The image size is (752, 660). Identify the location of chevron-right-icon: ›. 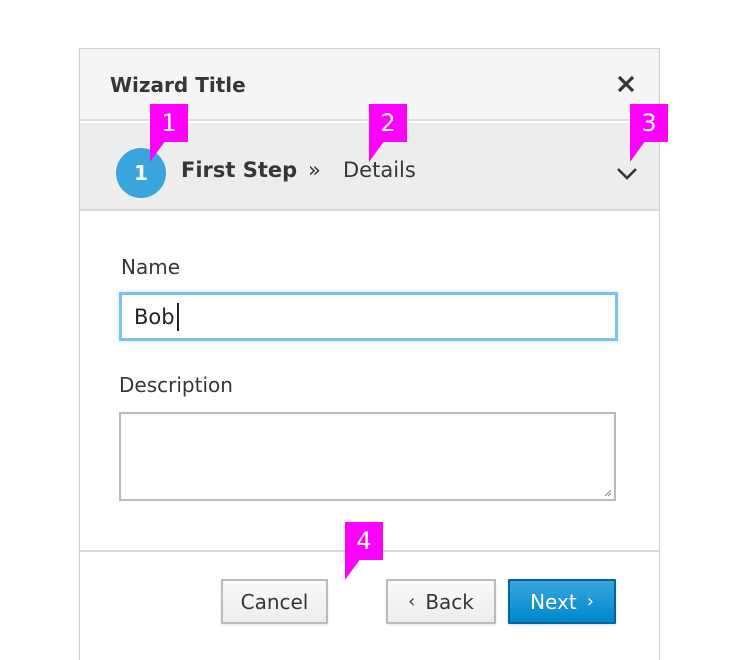
(590, 601).